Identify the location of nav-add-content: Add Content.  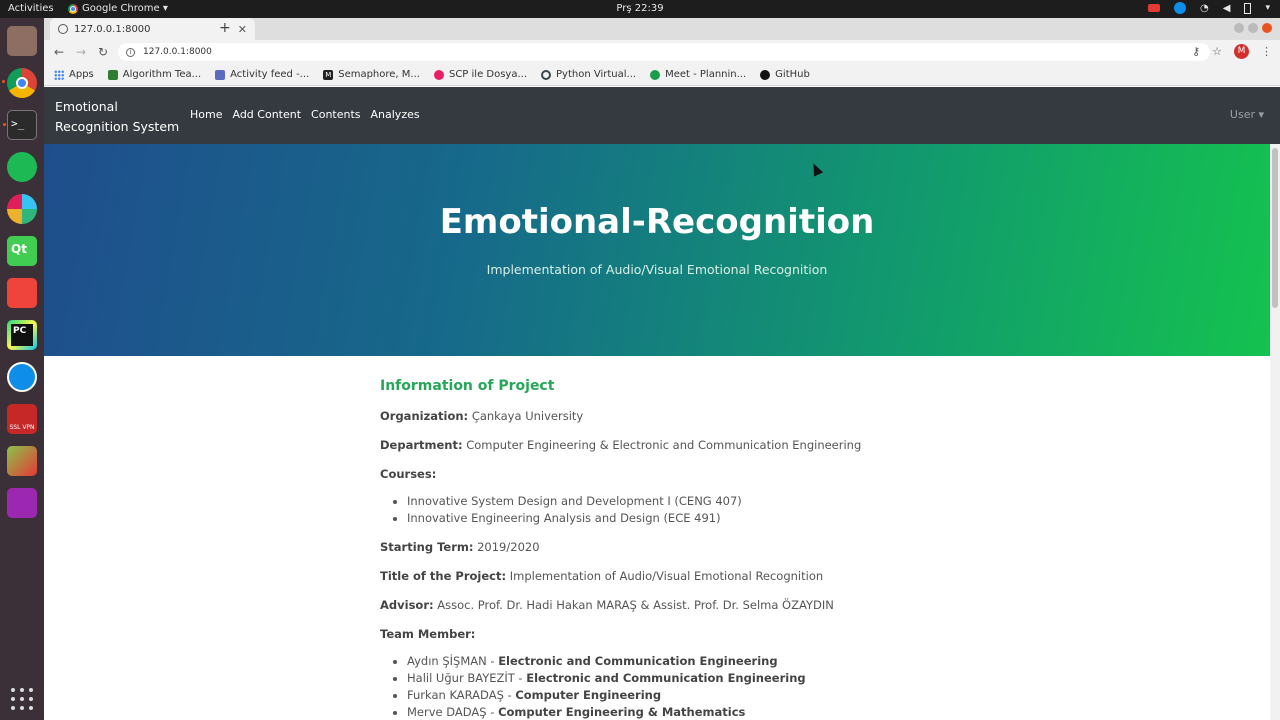
(266, 114).